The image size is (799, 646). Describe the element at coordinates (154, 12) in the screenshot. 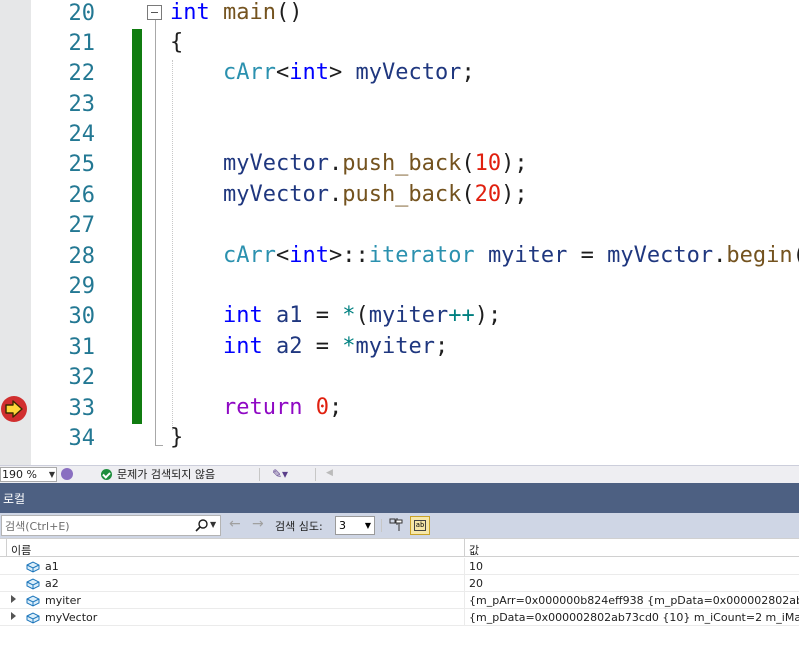

I see `collapse-outline-icon` at that location.